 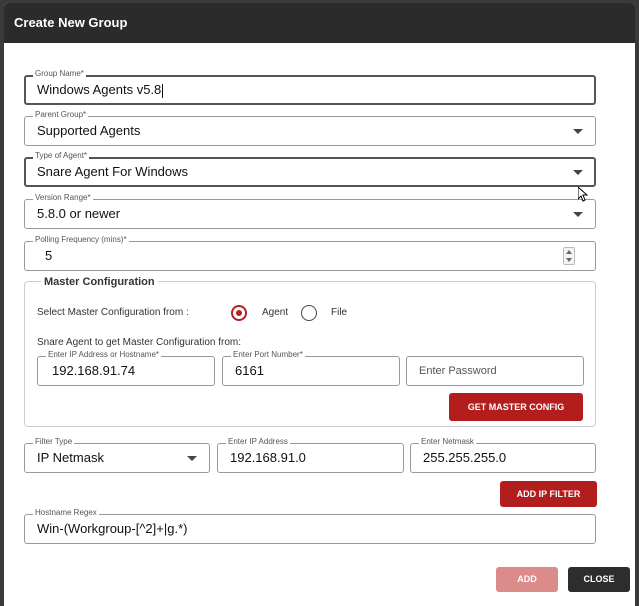 What do you see at coordinates (458, 371) in the screenshot?
I see `password-placeholder: Enter Password` at bounding box center [458, 371].